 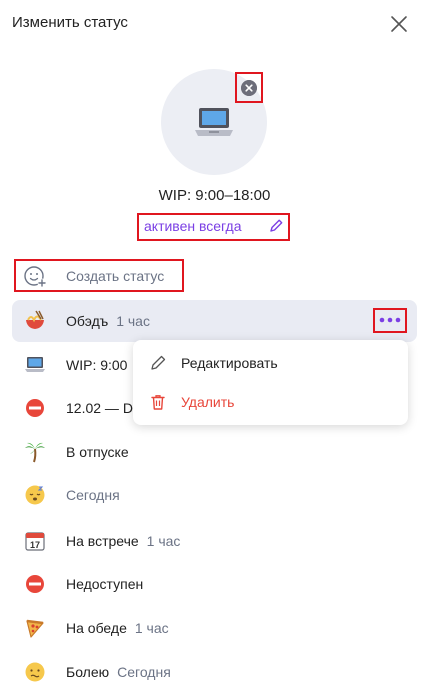 I want to click on status-item-name: WIP: 9:00, so click(x=97, y=365).